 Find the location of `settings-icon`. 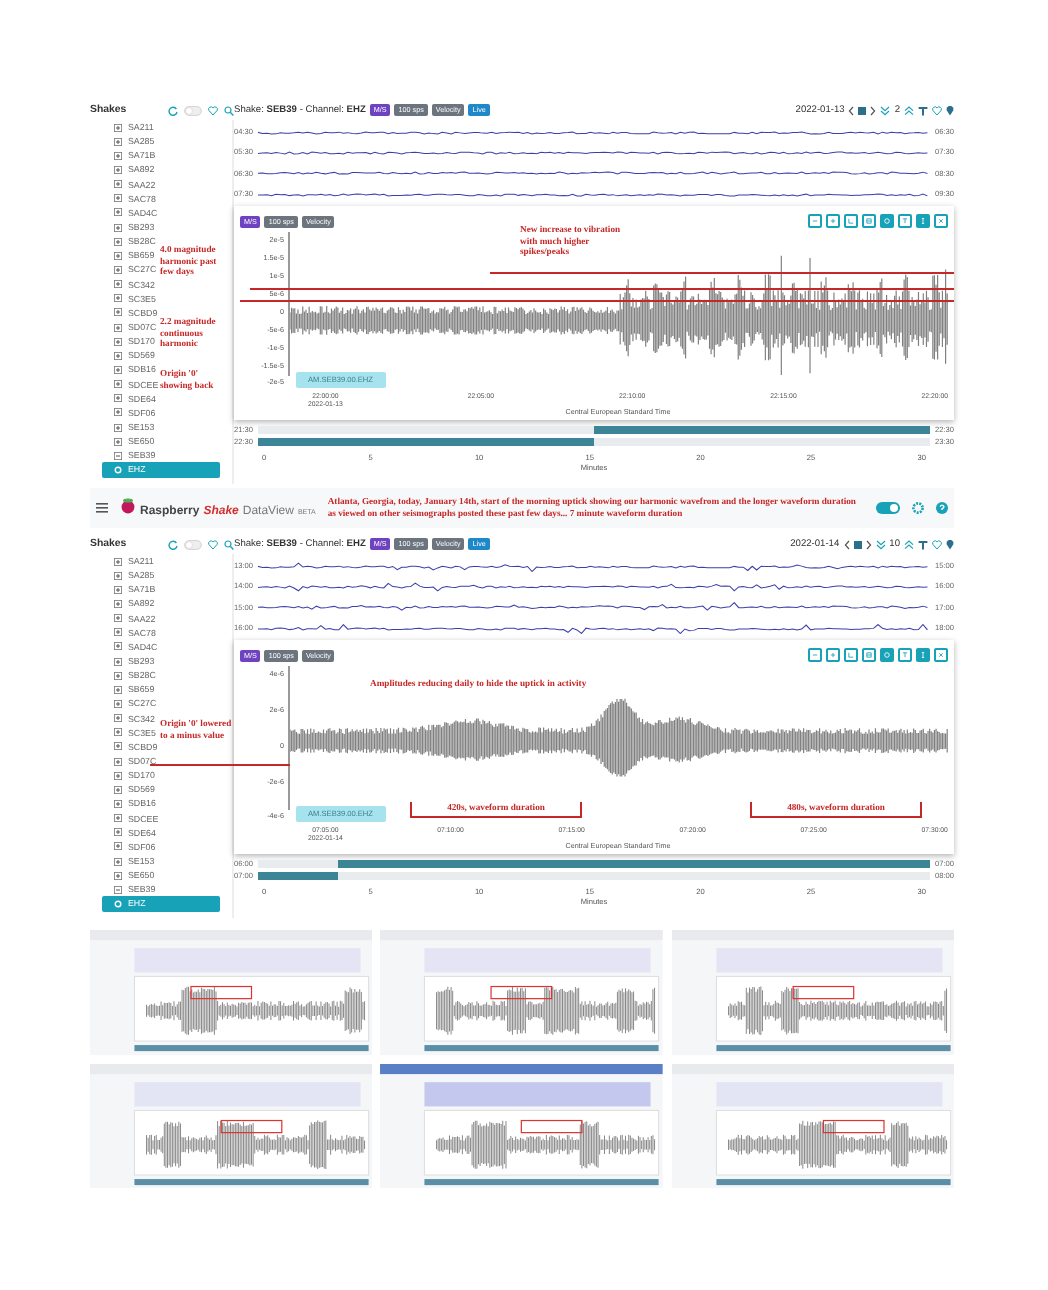

settings-icon is located at coordinates (918, 508).